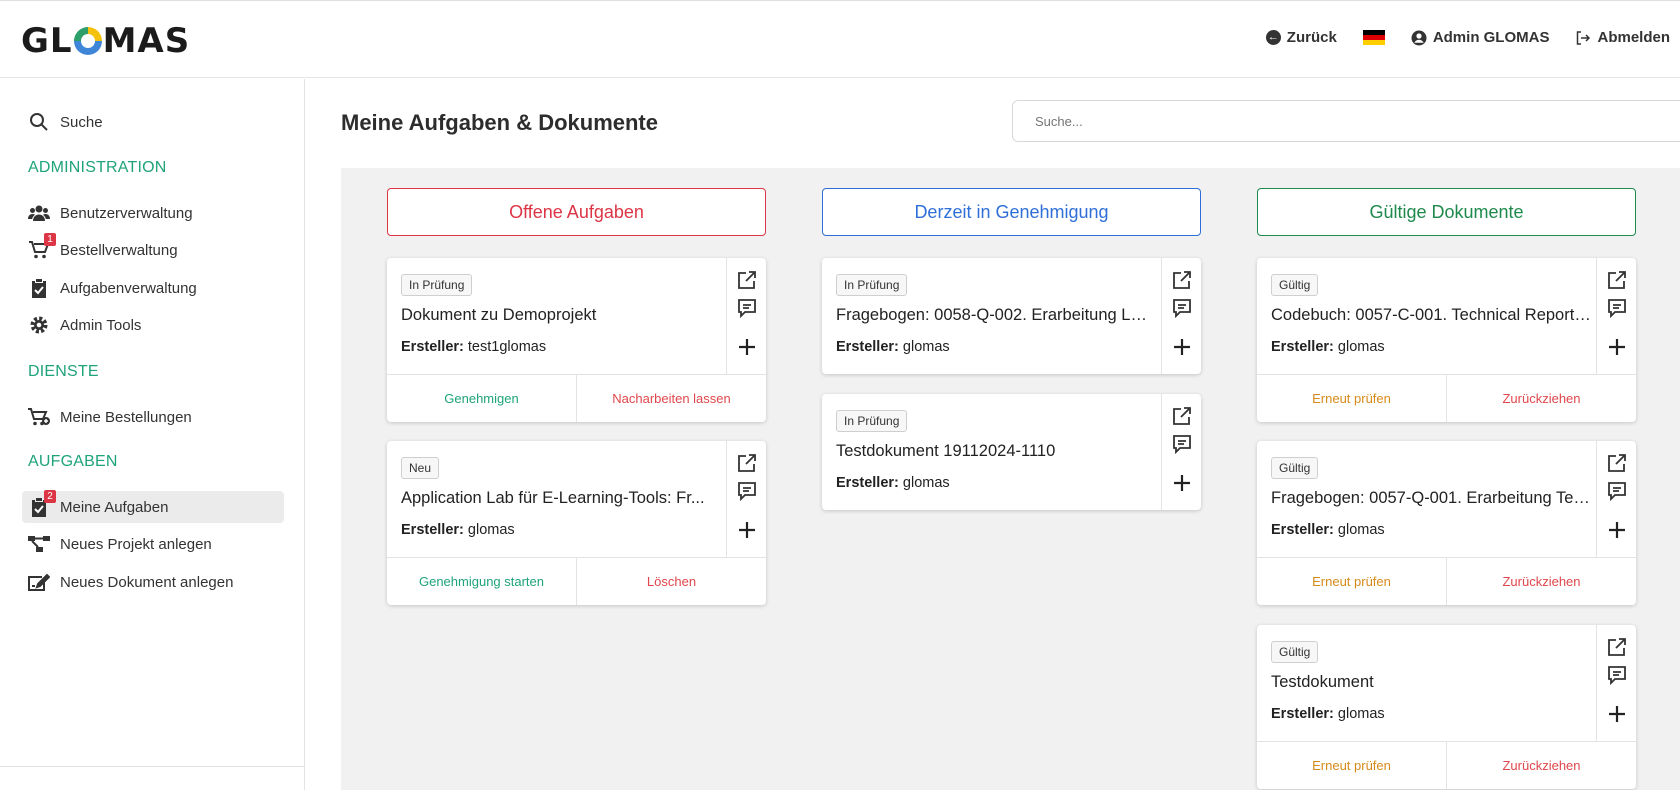 The height and width of the screenshot is (790, 1680). What do you see at coordinates (1273, 37) in the screenshot?
I see `arrow-left-circle-icon: ←` at bounding box center [1273, 37].